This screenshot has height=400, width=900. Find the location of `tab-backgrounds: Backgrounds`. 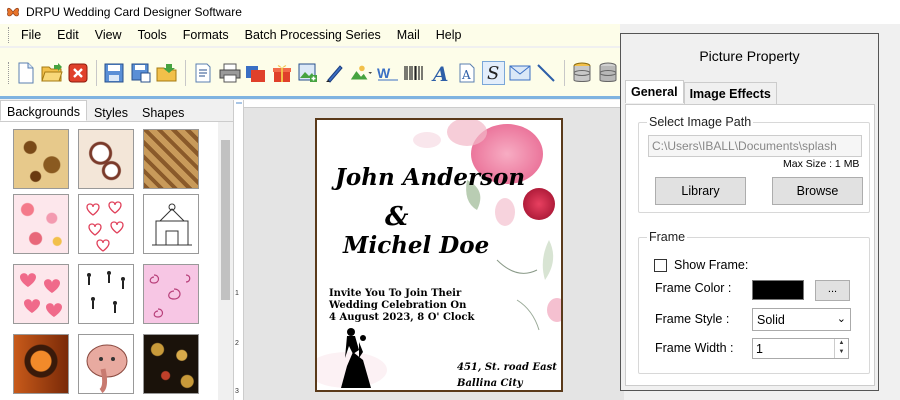

tab-backgrounds: Backgrounds is located at coordinates (43, 110).